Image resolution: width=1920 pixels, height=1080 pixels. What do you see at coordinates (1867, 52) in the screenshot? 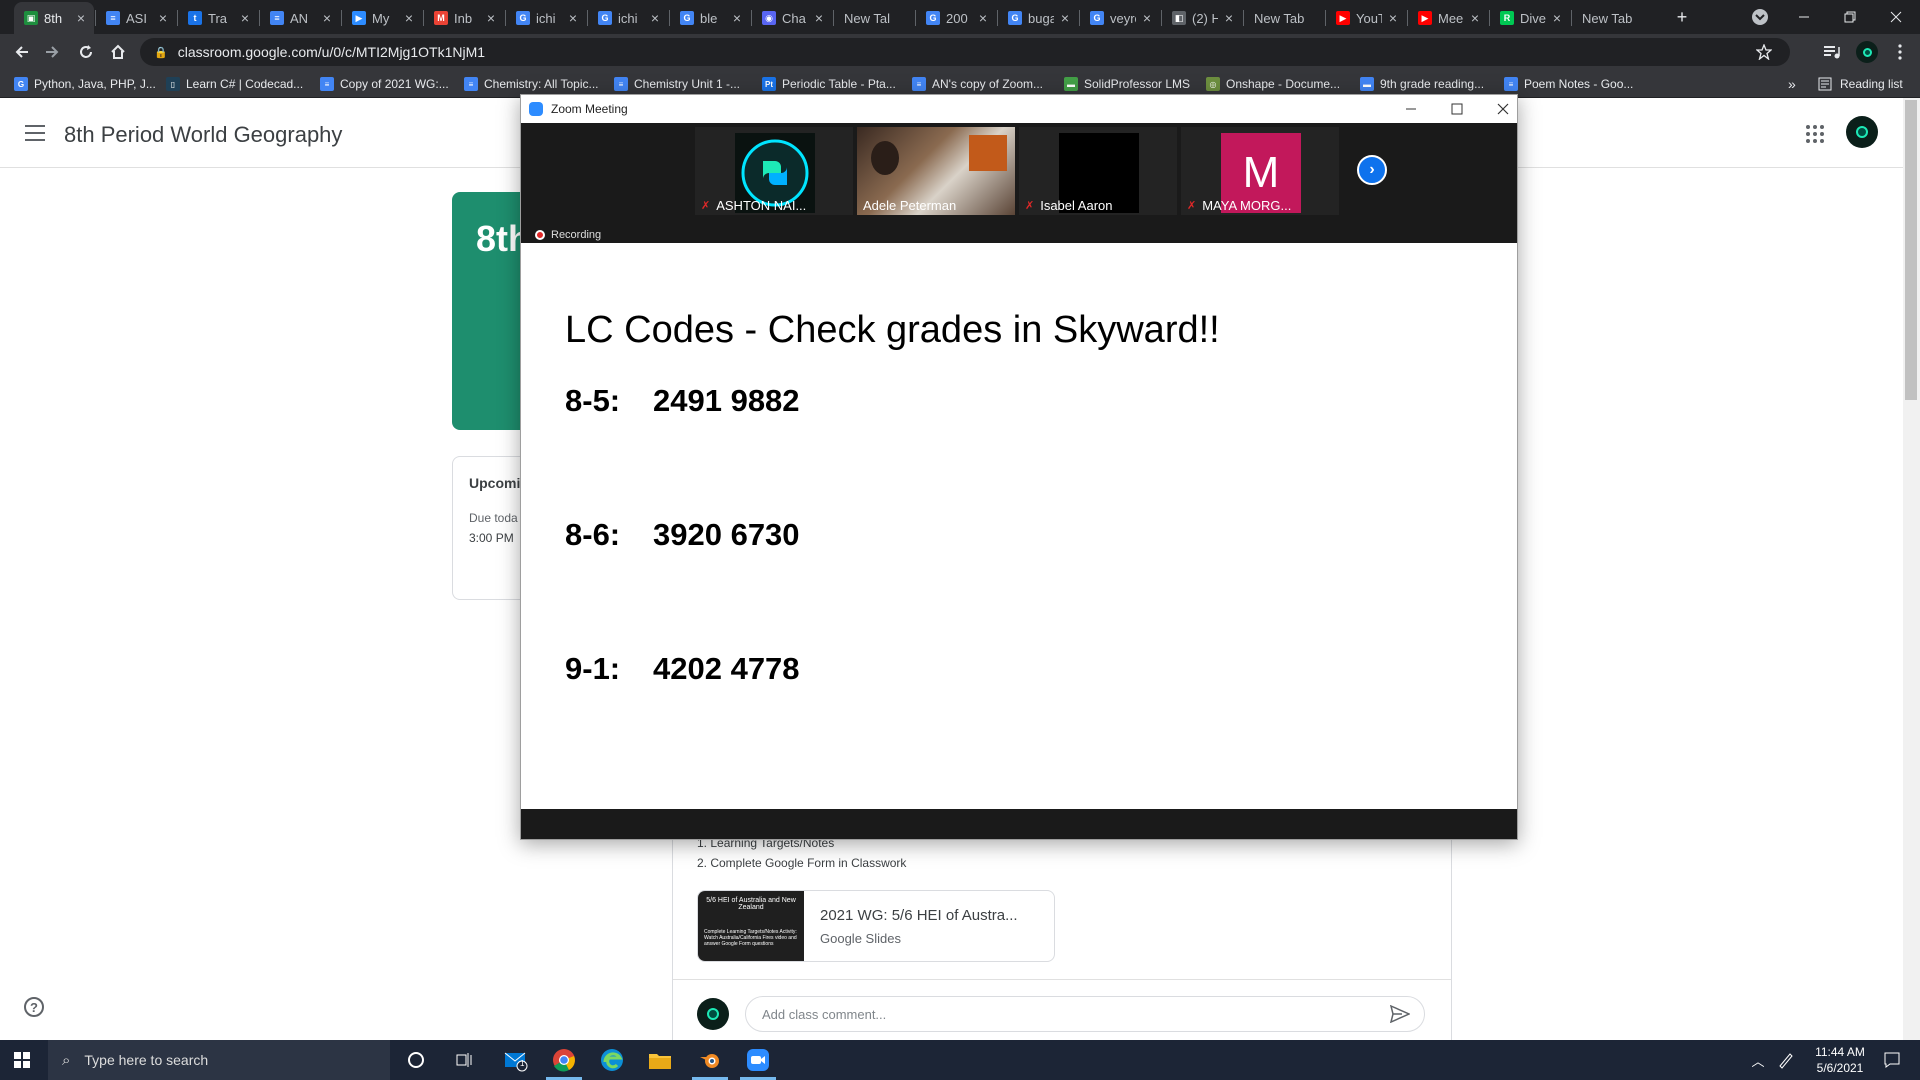
I see `profile-avatar` at bounding box center [1867, 52].